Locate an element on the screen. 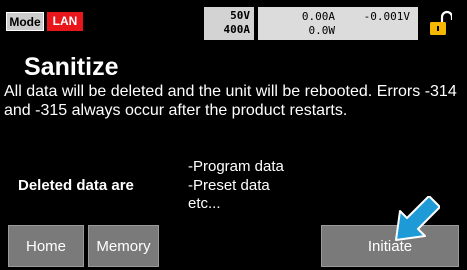  measured-power: 0.0W is located at coordinates (322, 30).